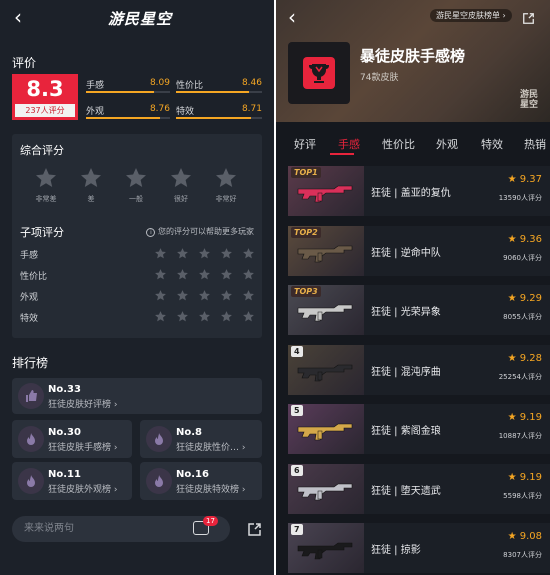 This screenshot has width=550, height=575. I want to click on skin-score: ★ 9.19, so click(525, 477).